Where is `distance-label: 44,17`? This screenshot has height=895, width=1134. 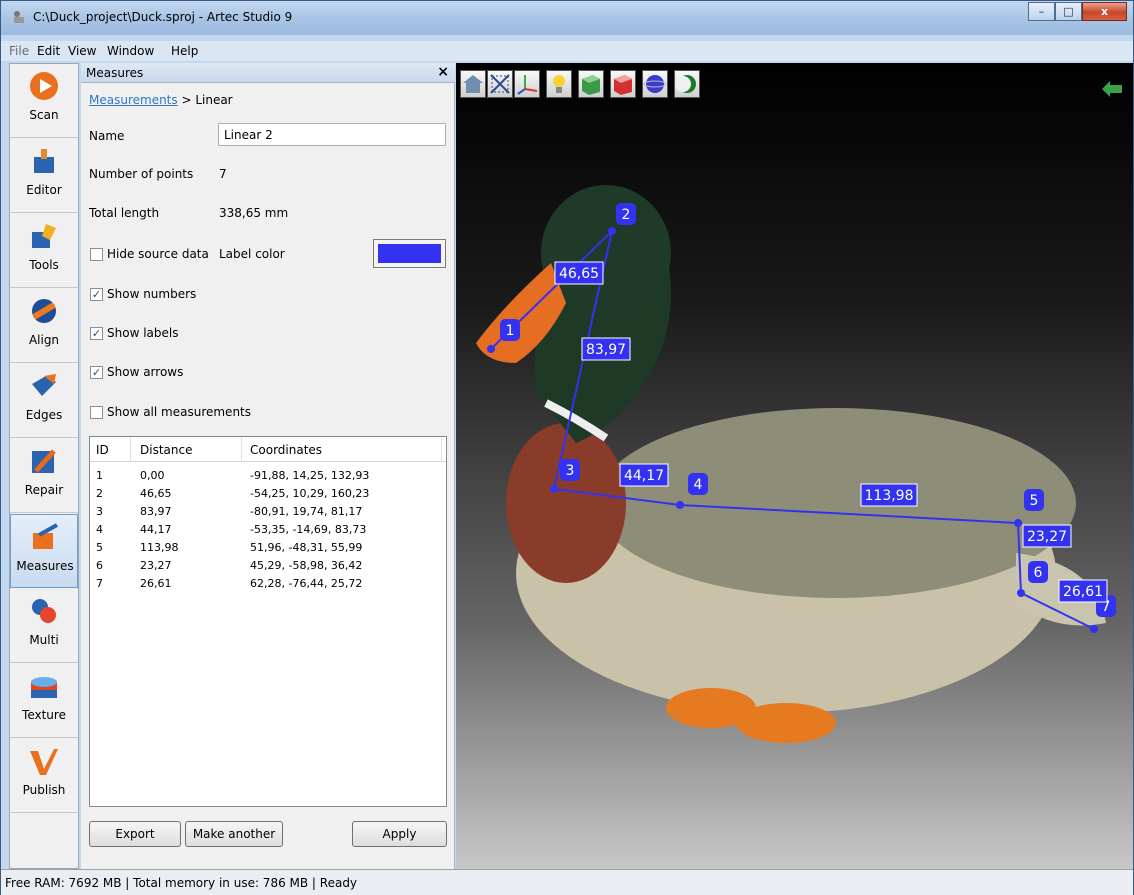 distance-label: 44,17 is located at coordinates (644, 475).